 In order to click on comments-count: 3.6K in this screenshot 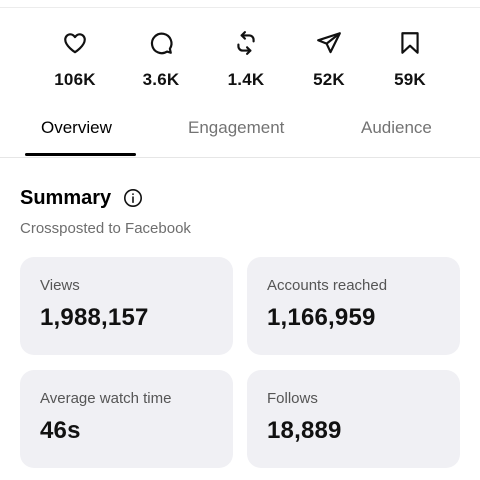, I will do `click(161, 79)`.